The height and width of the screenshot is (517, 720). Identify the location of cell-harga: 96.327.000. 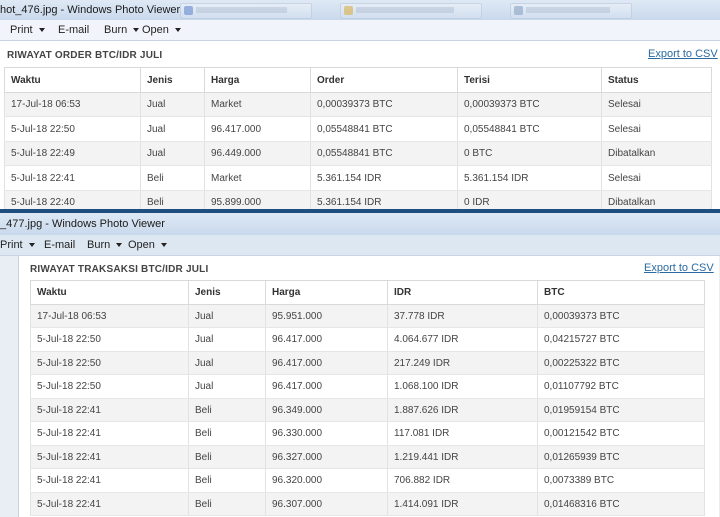
(326, 457).